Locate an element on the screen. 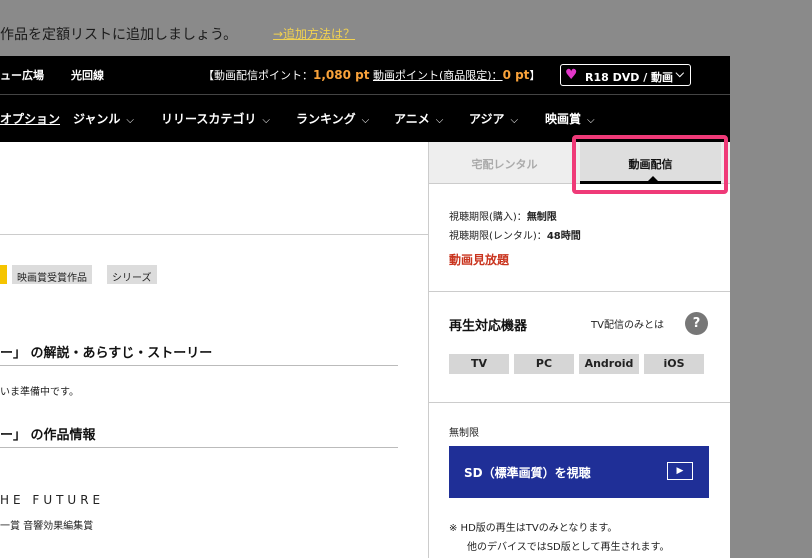 The width and height of the screenshot is (812, 558). tab-rental-label: 宅配レンタル is located at coordinates (504, 164).